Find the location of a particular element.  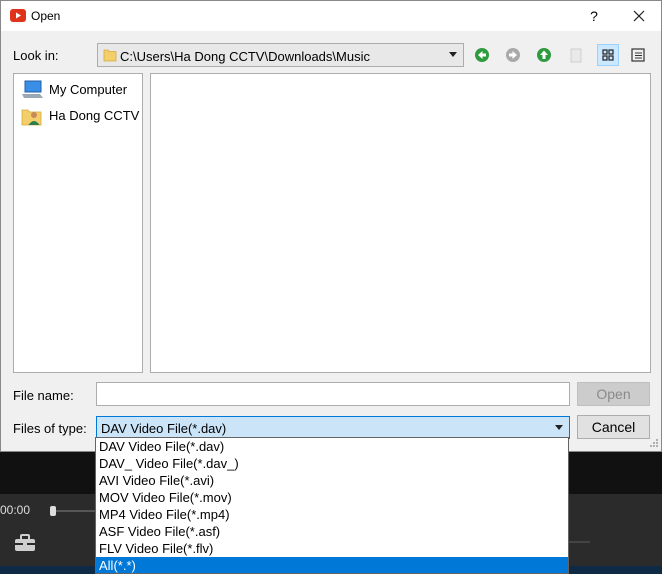

seek-track is located at coordinates (75, 511).